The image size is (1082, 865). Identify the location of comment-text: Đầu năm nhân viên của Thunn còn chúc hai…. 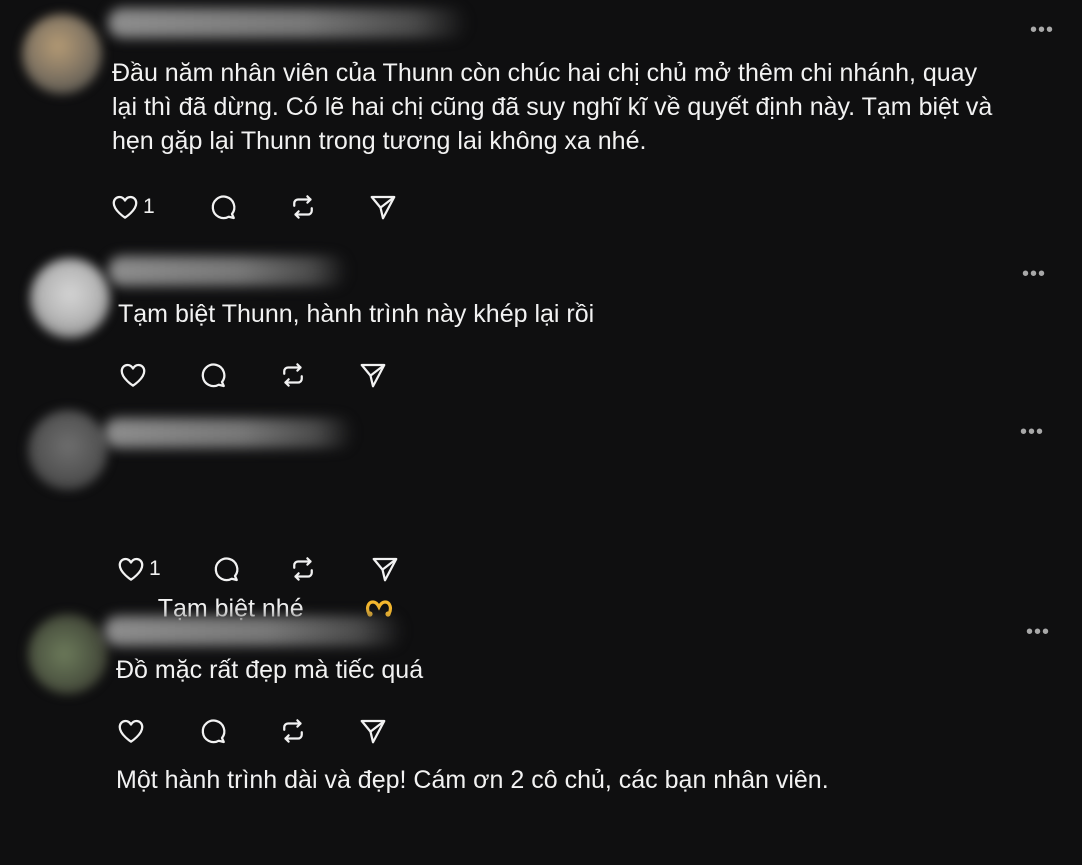
(552, 107).